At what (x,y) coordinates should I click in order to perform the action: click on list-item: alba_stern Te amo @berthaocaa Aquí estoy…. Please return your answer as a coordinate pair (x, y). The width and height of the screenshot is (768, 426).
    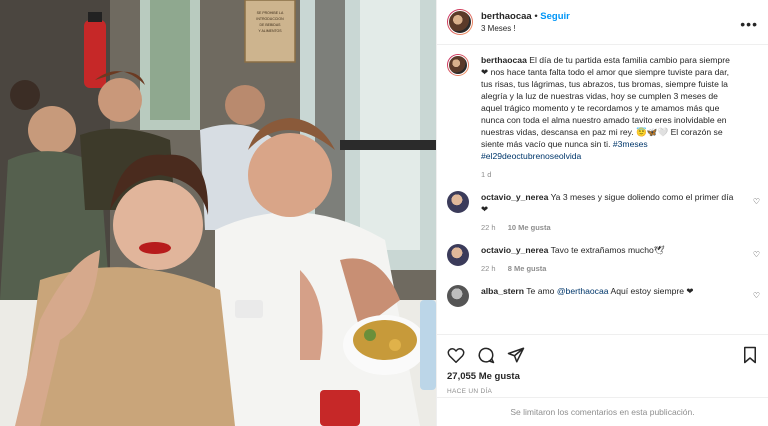
    Looking at the image, I should click on (602, 296).